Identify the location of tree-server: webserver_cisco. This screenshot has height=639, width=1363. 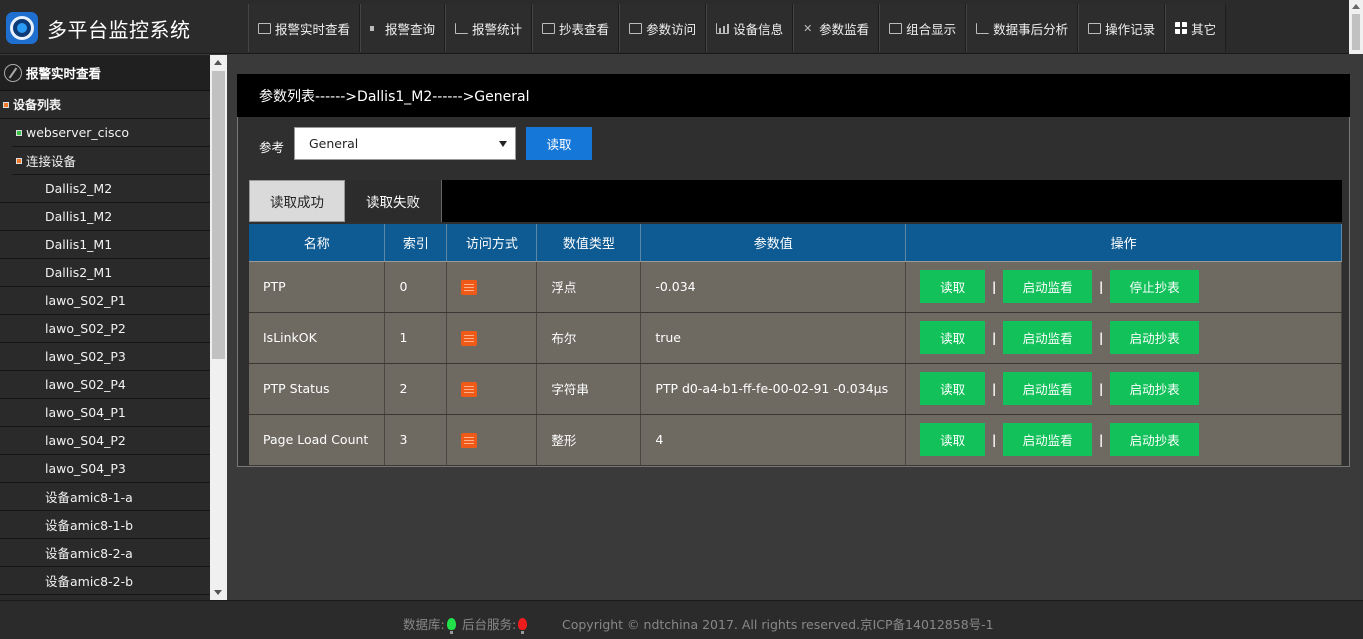
(111, 133).